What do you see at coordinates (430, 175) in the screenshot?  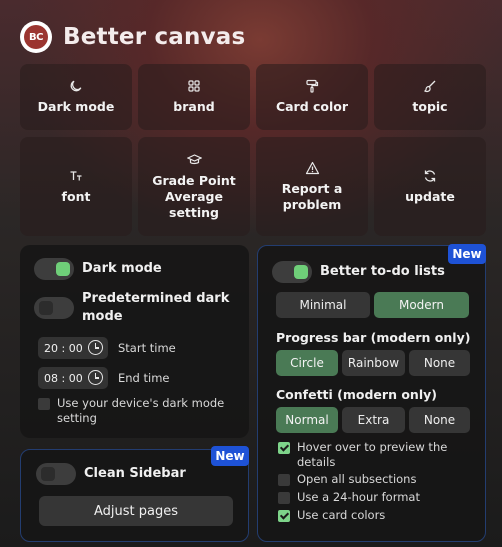 I see `refresh-icon` at bounding box center [430, 175].